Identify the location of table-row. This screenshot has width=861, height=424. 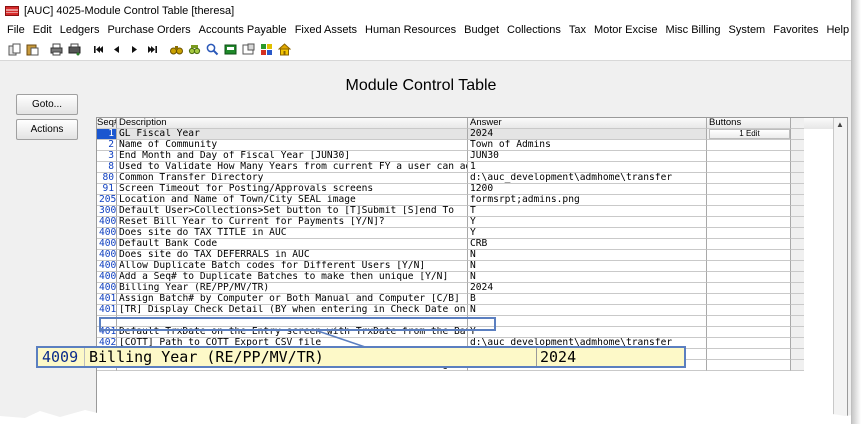
(472, 321).